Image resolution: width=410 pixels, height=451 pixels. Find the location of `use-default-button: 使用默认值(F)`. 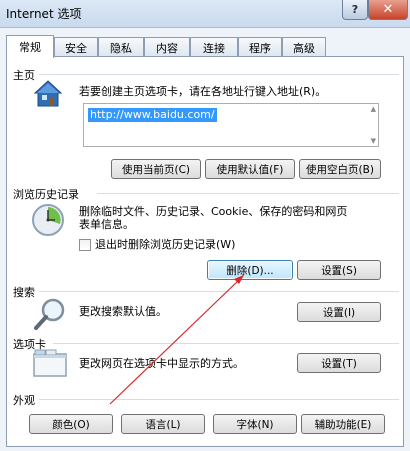

use-default-button: 使用默认值(F) is located at coordinates (250, 169).